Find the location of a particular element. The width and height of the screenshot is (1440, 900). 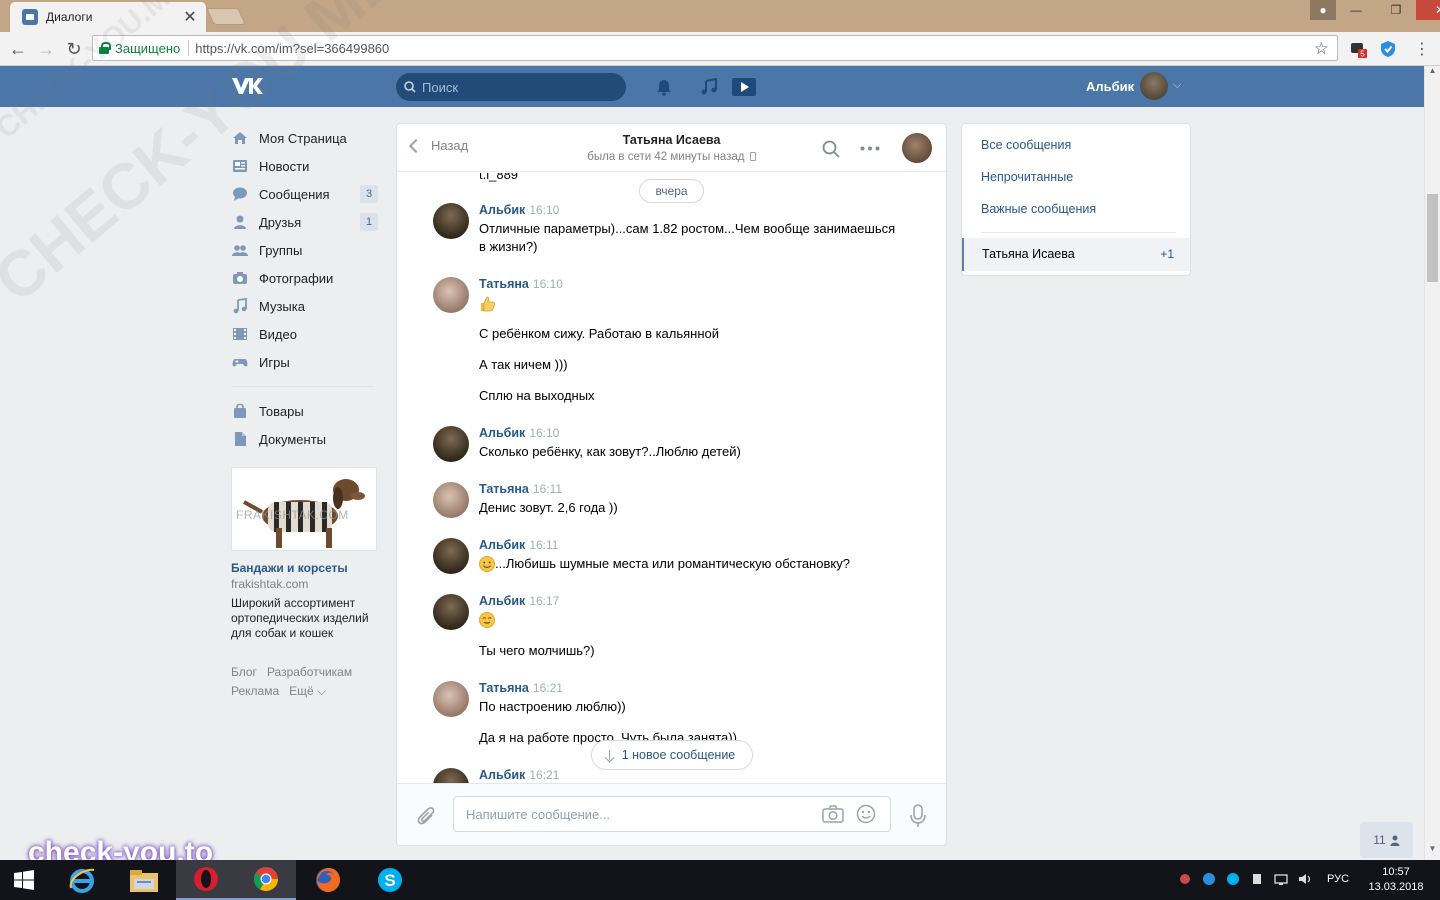

menu-item-messages: Сообщения 3 is located at coordinates (304, 194).